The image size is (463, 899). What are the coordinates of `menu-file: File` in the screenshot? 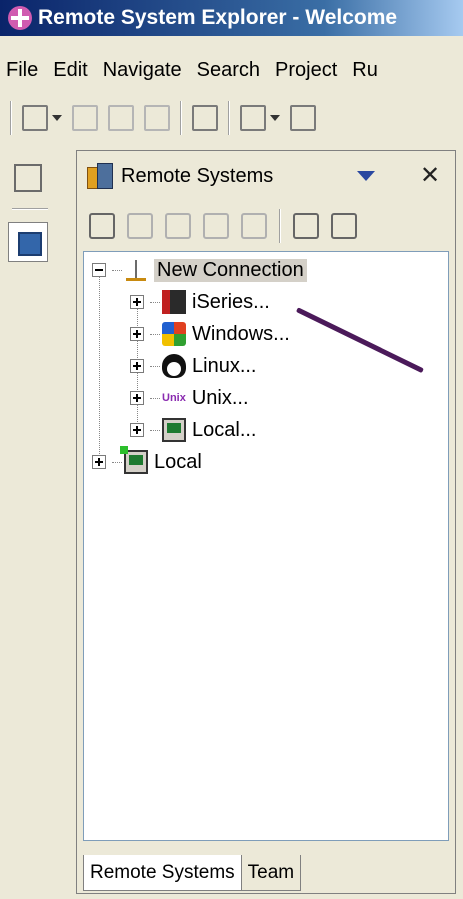 It's located at (23, 70).